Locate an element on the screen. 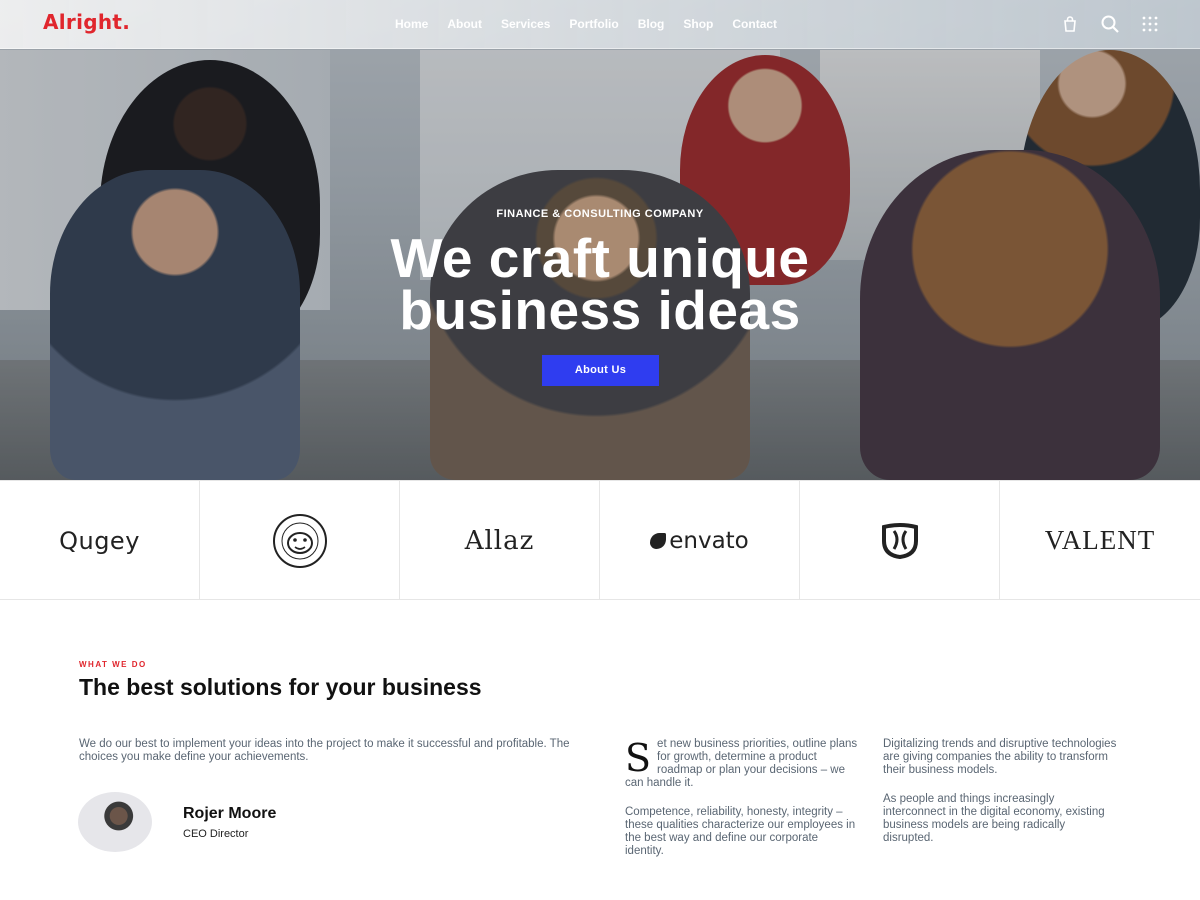  hero-subtitle: FINANCE & CONSULTING COMPANY is located at coordinates (600, 214).